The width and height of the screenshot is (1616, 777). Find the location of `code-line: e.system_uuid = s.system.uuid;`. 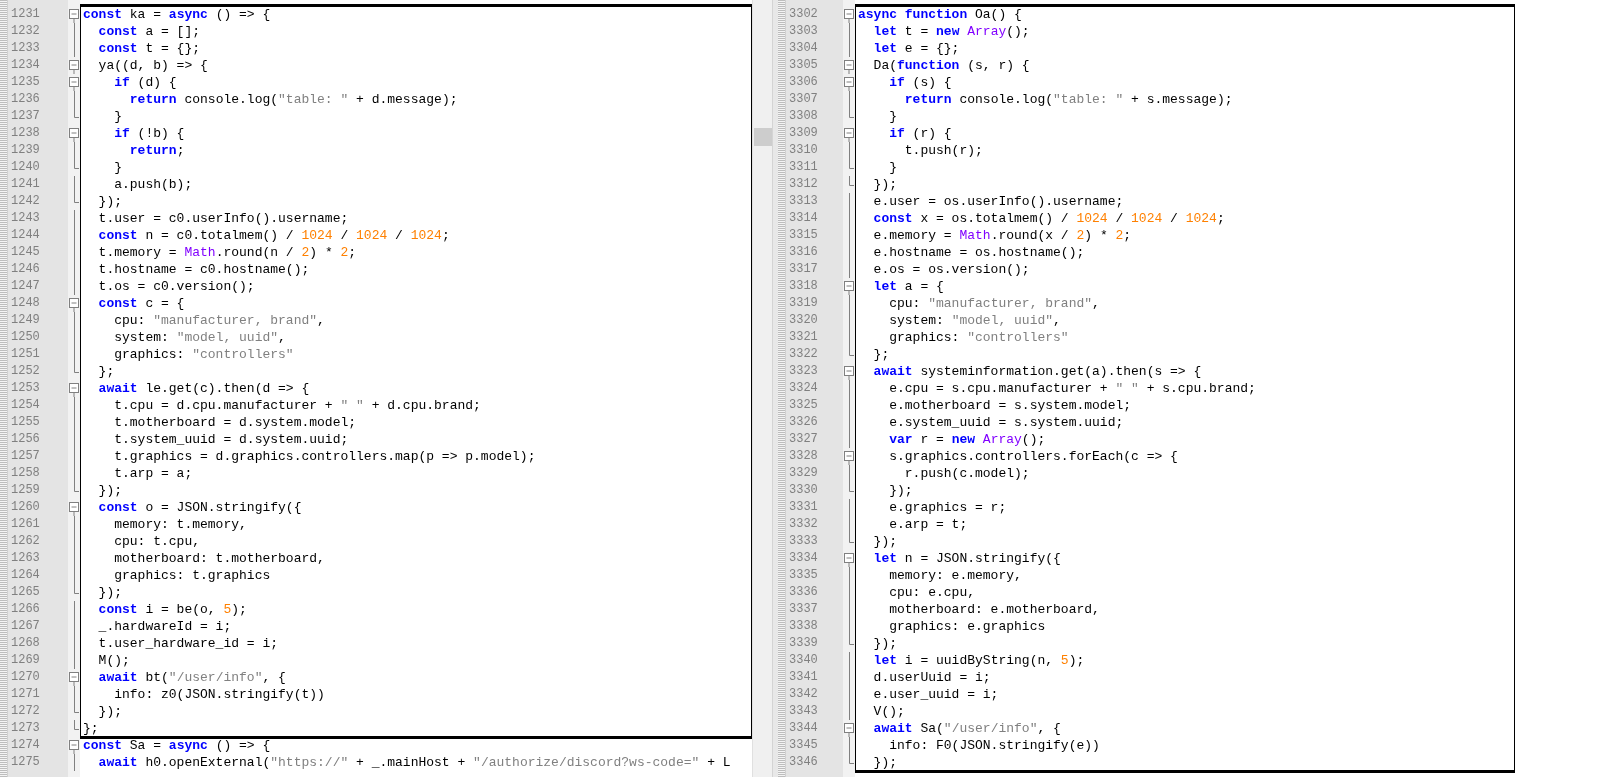

code-line: e.system_uuid = s.system.uuid; is located at coordinates (1006, 422).